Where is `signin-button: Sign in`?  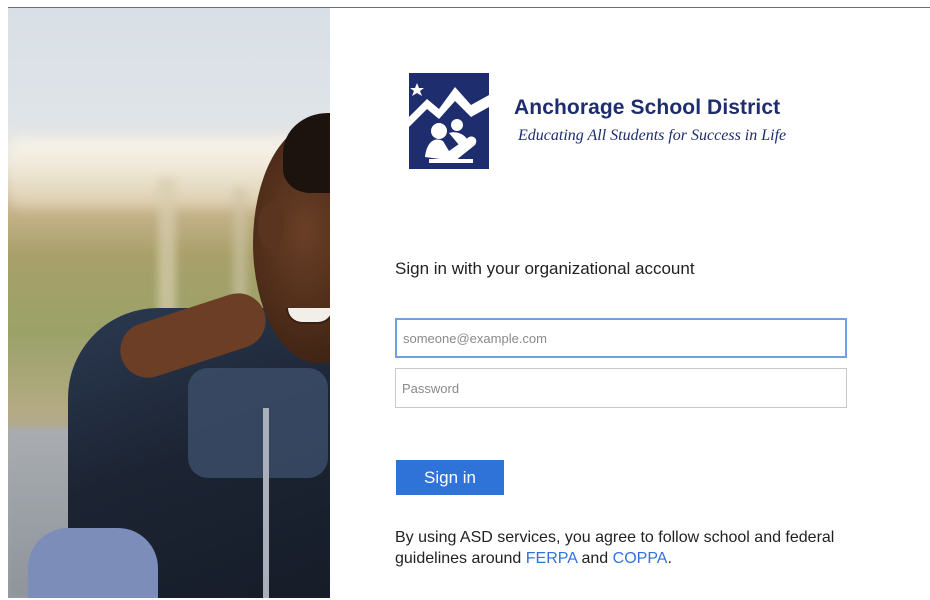
signin-button: Sign in is located at coordinates (450, 477).